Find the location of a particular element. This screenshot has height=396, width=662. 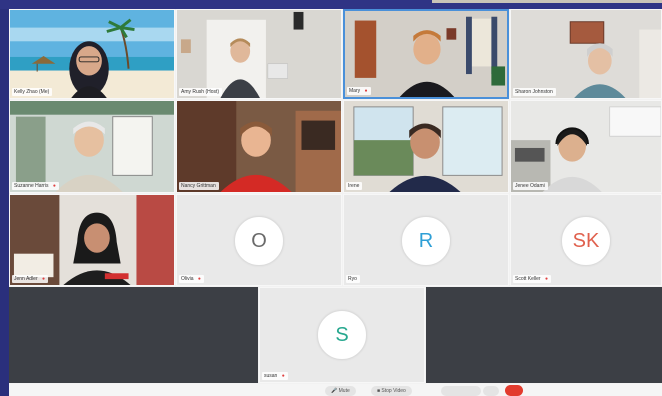

video-tile-jenn-adler: Jenn Adler ● is located at coordinates (92, 240).